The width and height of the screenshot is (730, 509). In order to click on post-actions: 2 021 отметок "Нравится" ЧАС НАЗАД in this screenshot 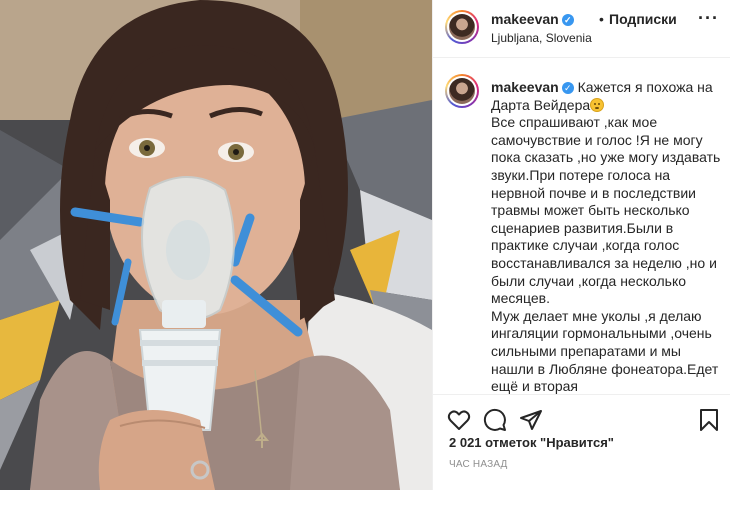, I will do `click(581, 442)`.